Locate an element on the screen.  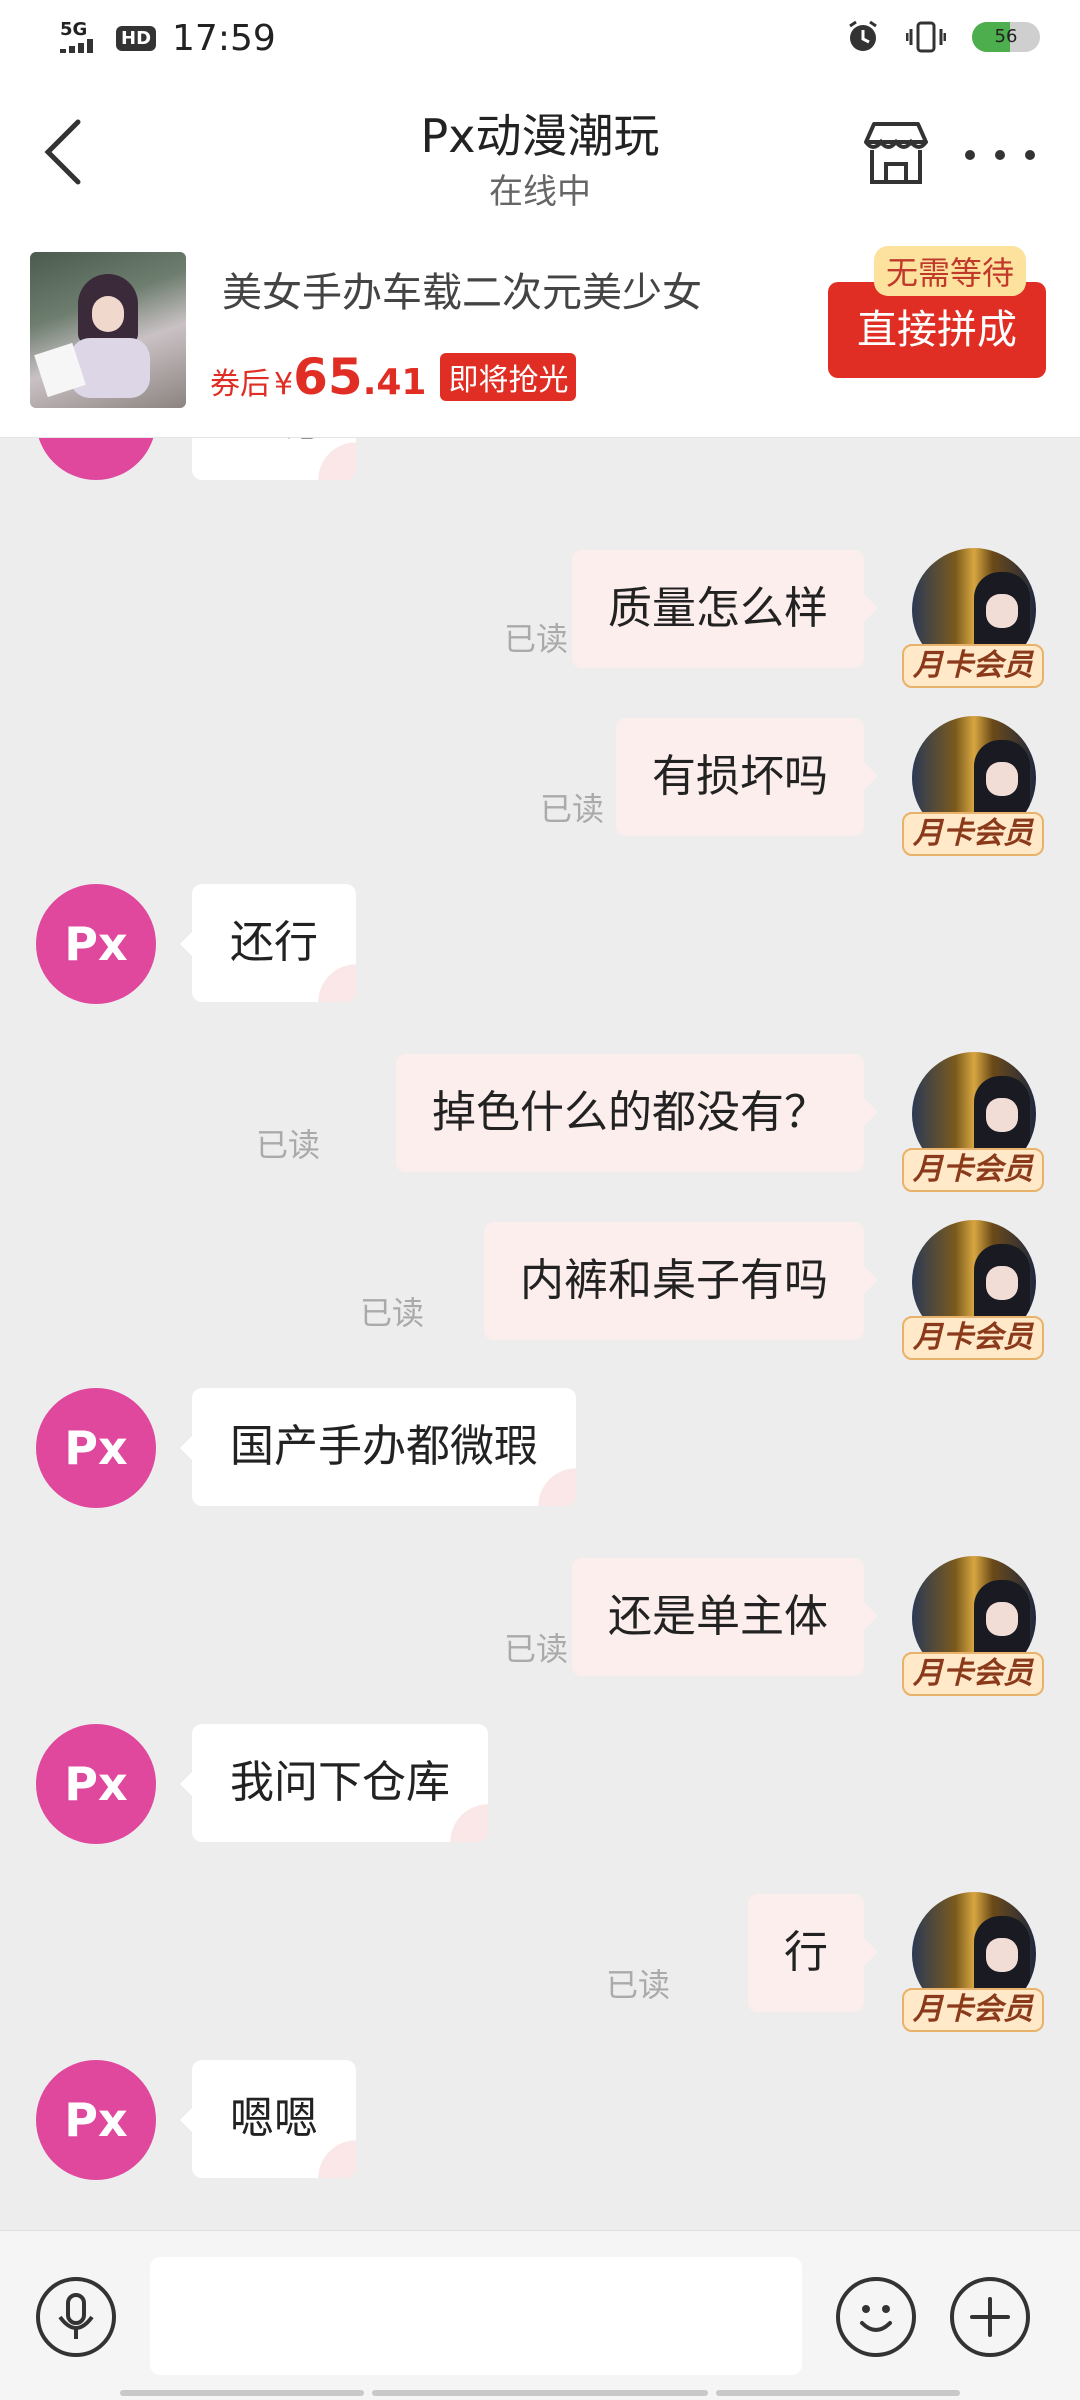
microphone-icon is located at coordinates (76, 2316).